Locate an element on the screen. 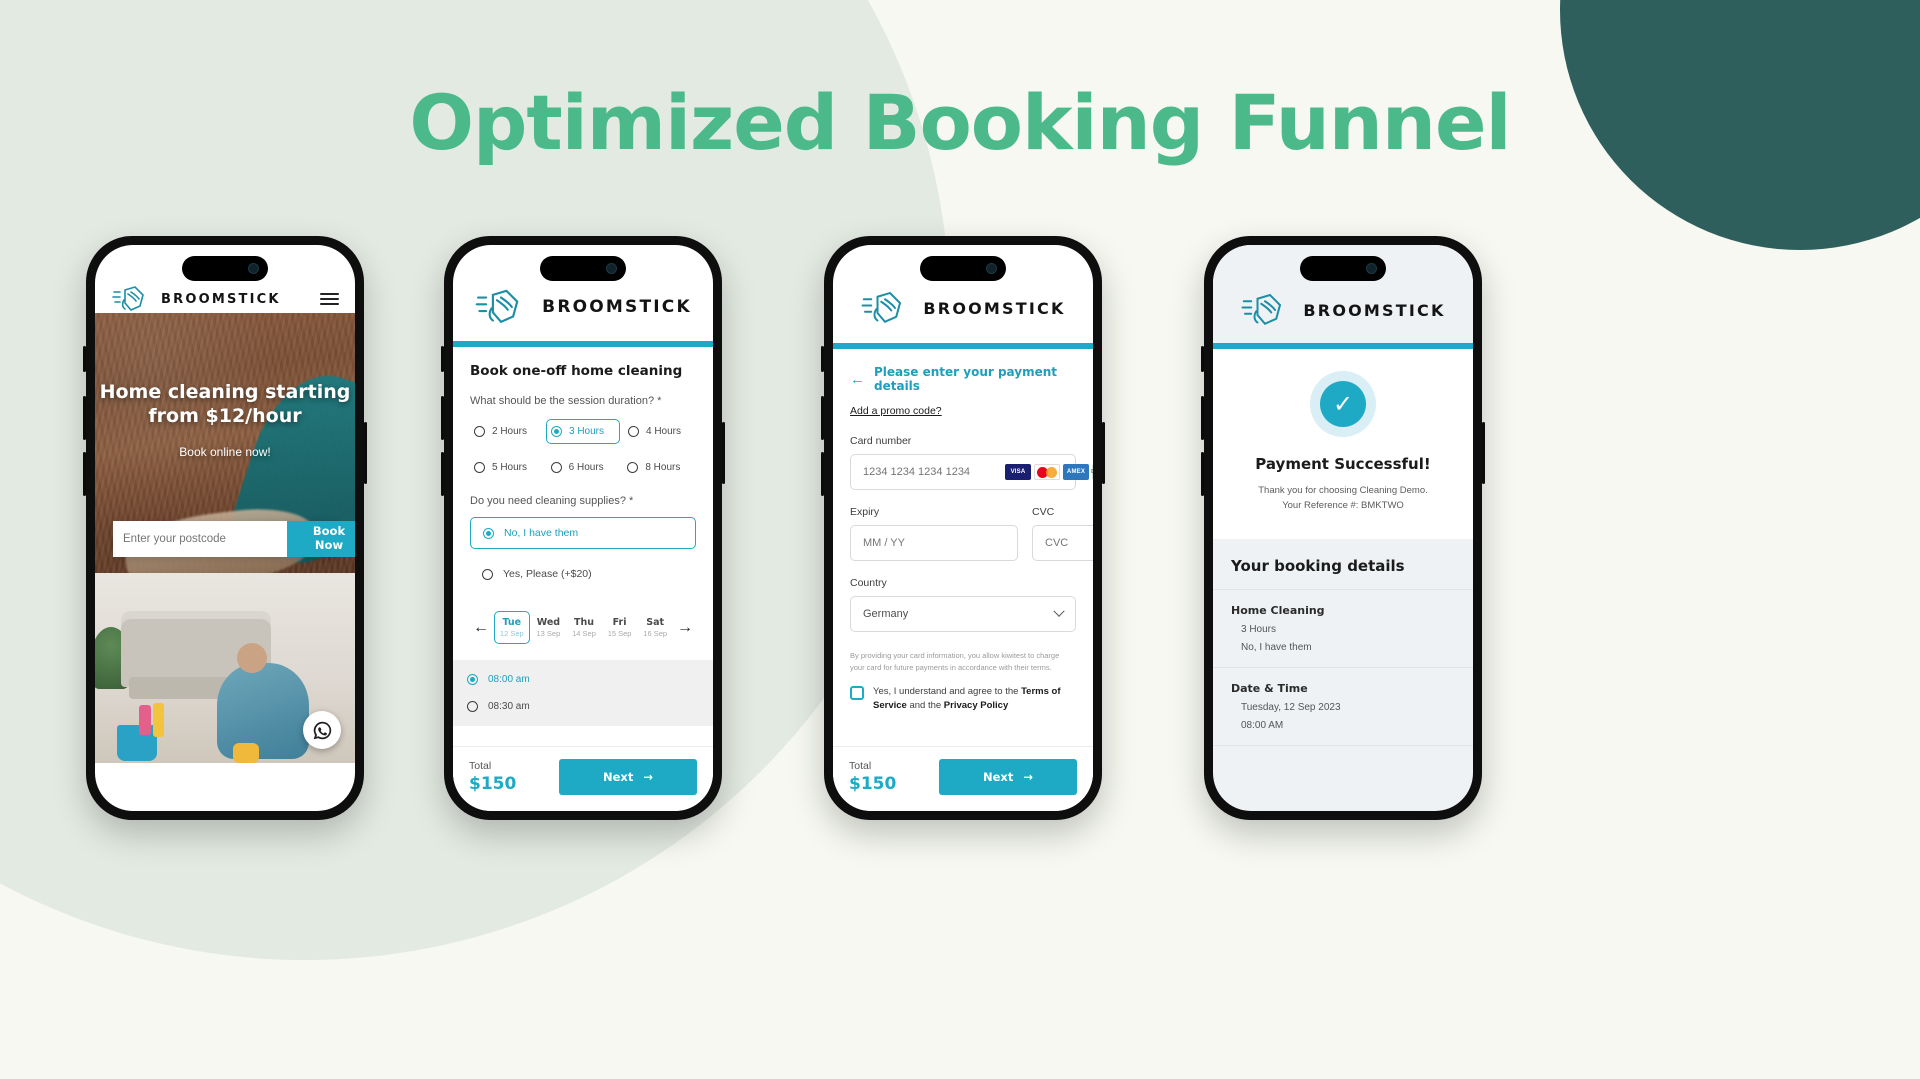 Image resolution: width=1920 pixels, height=1079 pixels. expiry-cvc-row: Expiry CVC is located at coordinates (971, 525).